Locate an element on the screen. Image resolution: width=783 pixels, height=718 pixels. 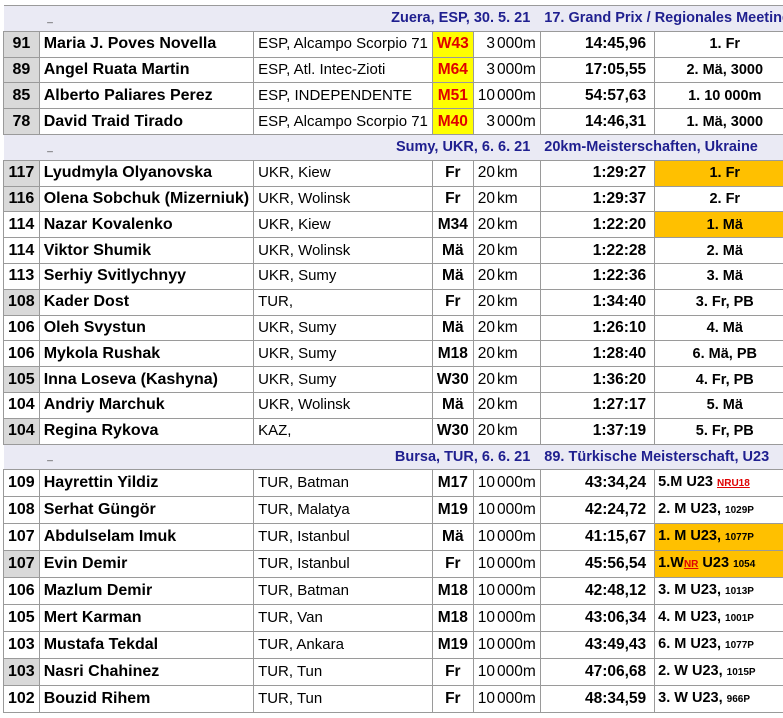
result-text: 5.M U23 is located at coordinates (687, 482).